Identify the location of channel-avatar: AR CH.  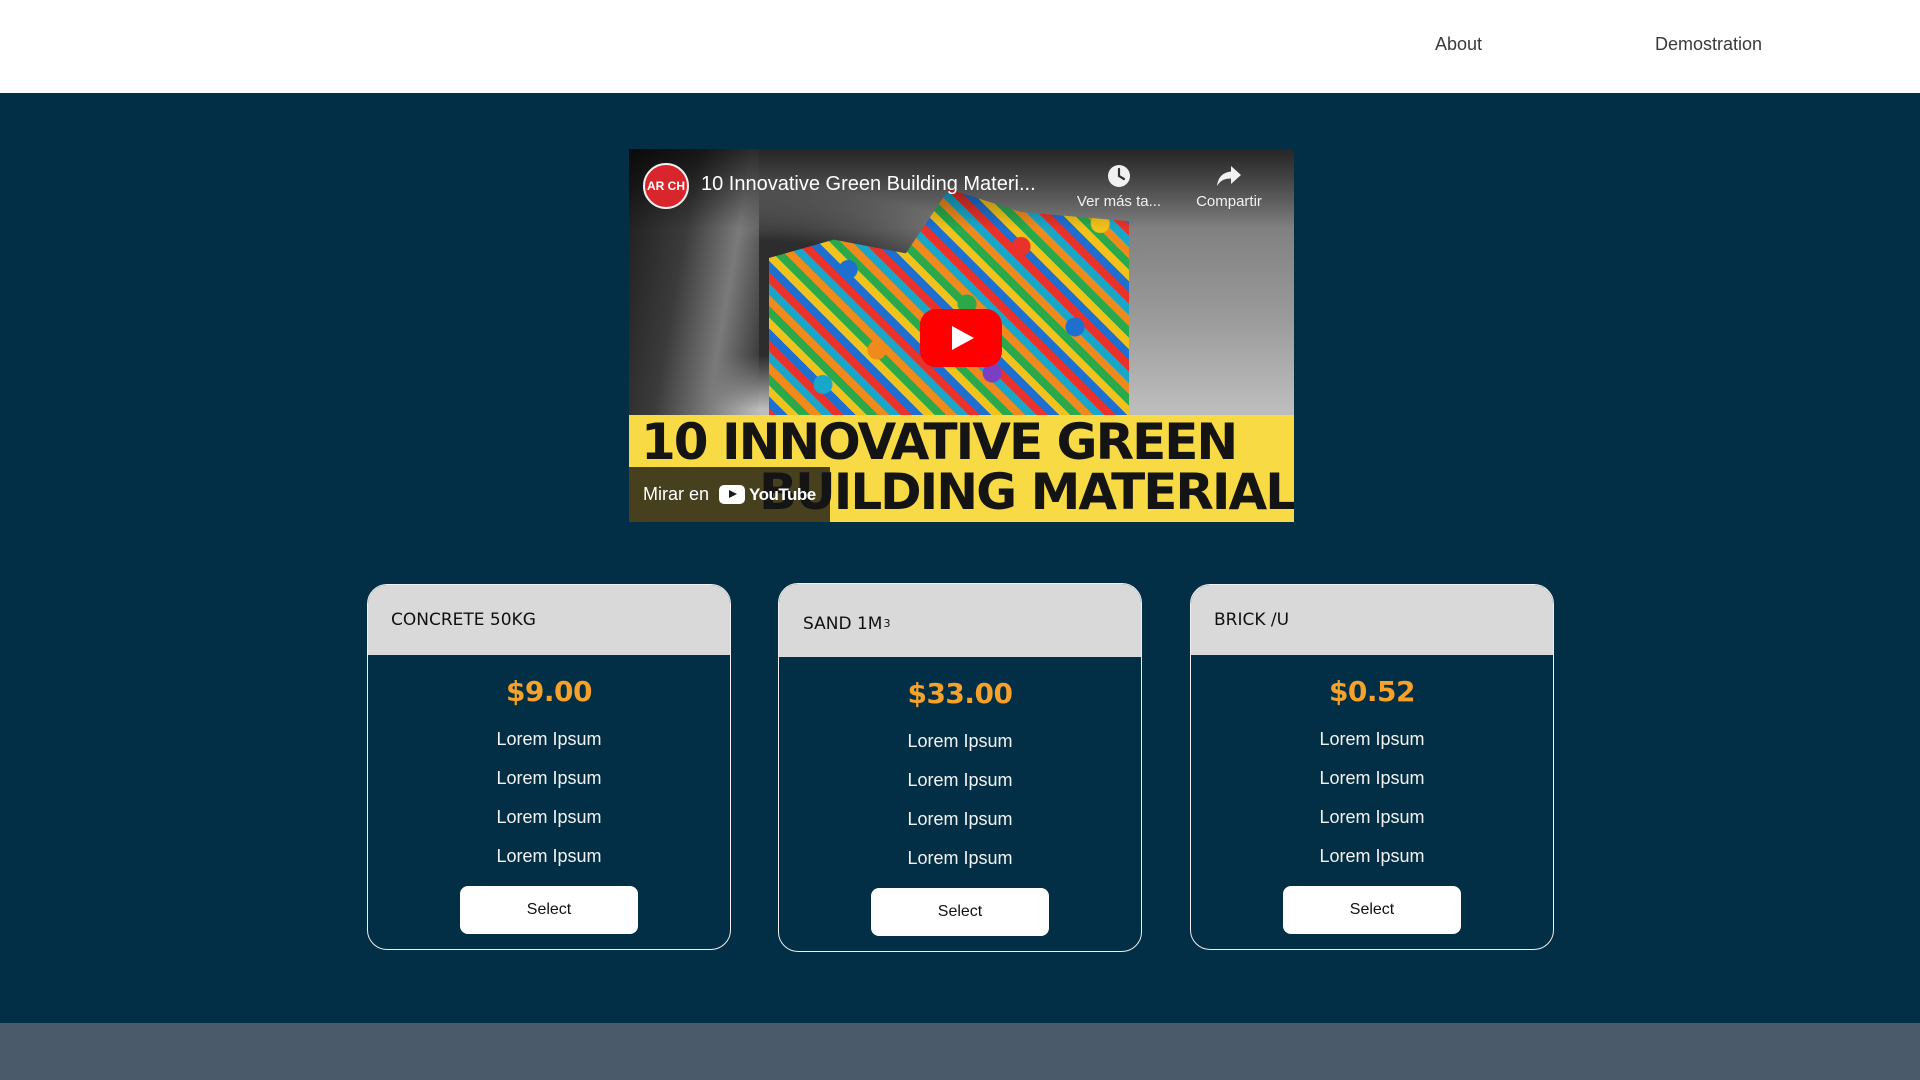
(666, 186).